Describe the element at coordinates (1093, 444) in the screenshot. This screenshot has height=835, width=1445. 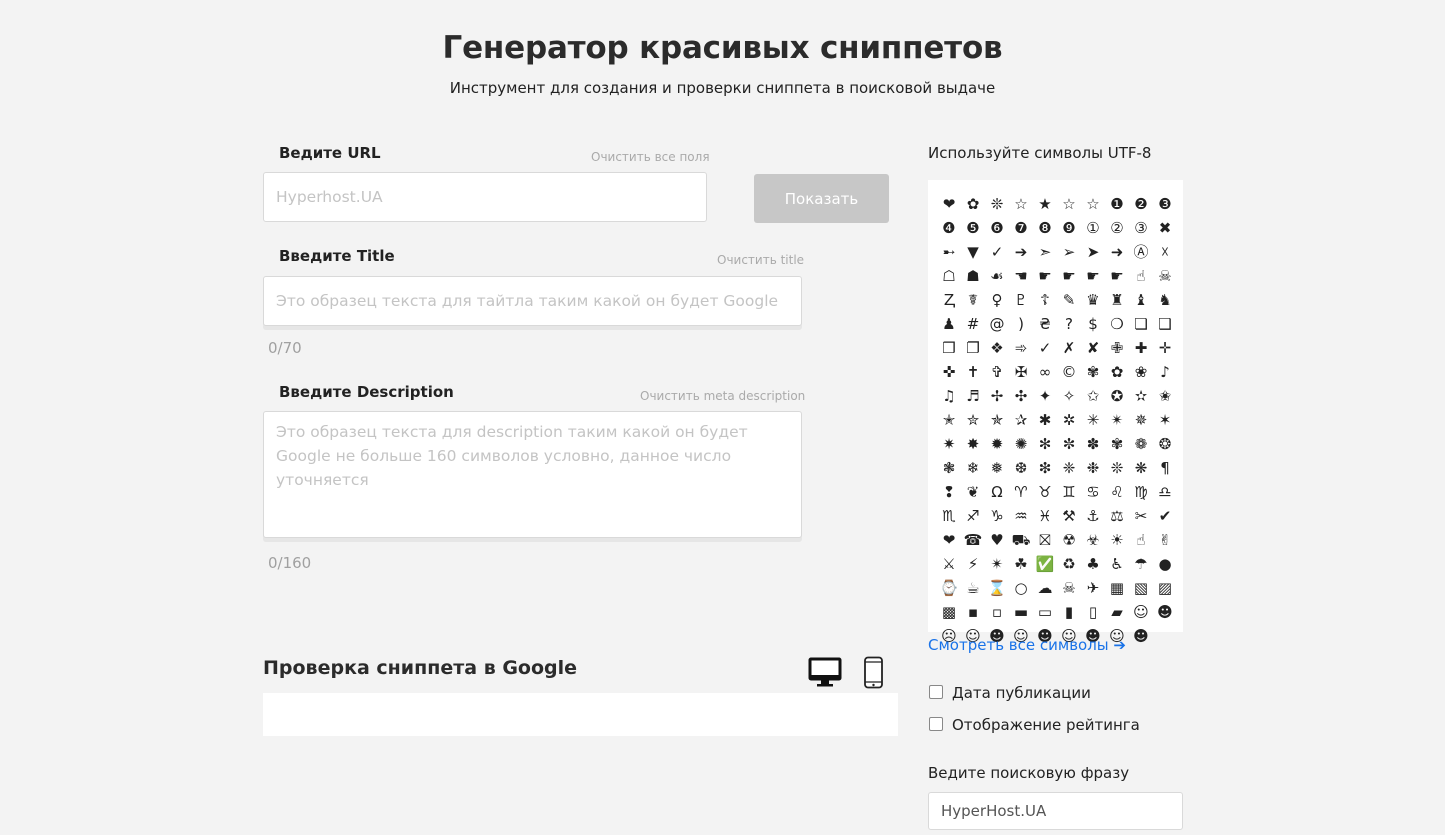
I see `symbol-item: ✽` at that location.